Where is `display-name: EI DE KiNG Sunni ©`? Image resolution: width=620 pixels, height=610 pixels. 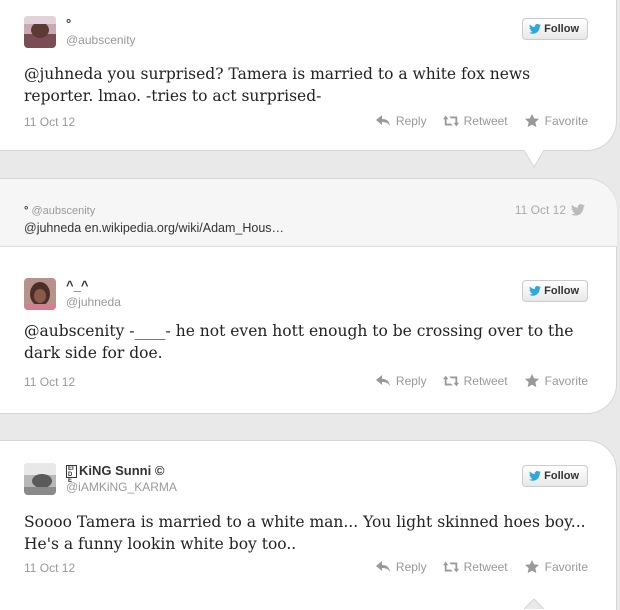 display-name: EI DE KiNG Sunni © is located at coordinates (121, 473).